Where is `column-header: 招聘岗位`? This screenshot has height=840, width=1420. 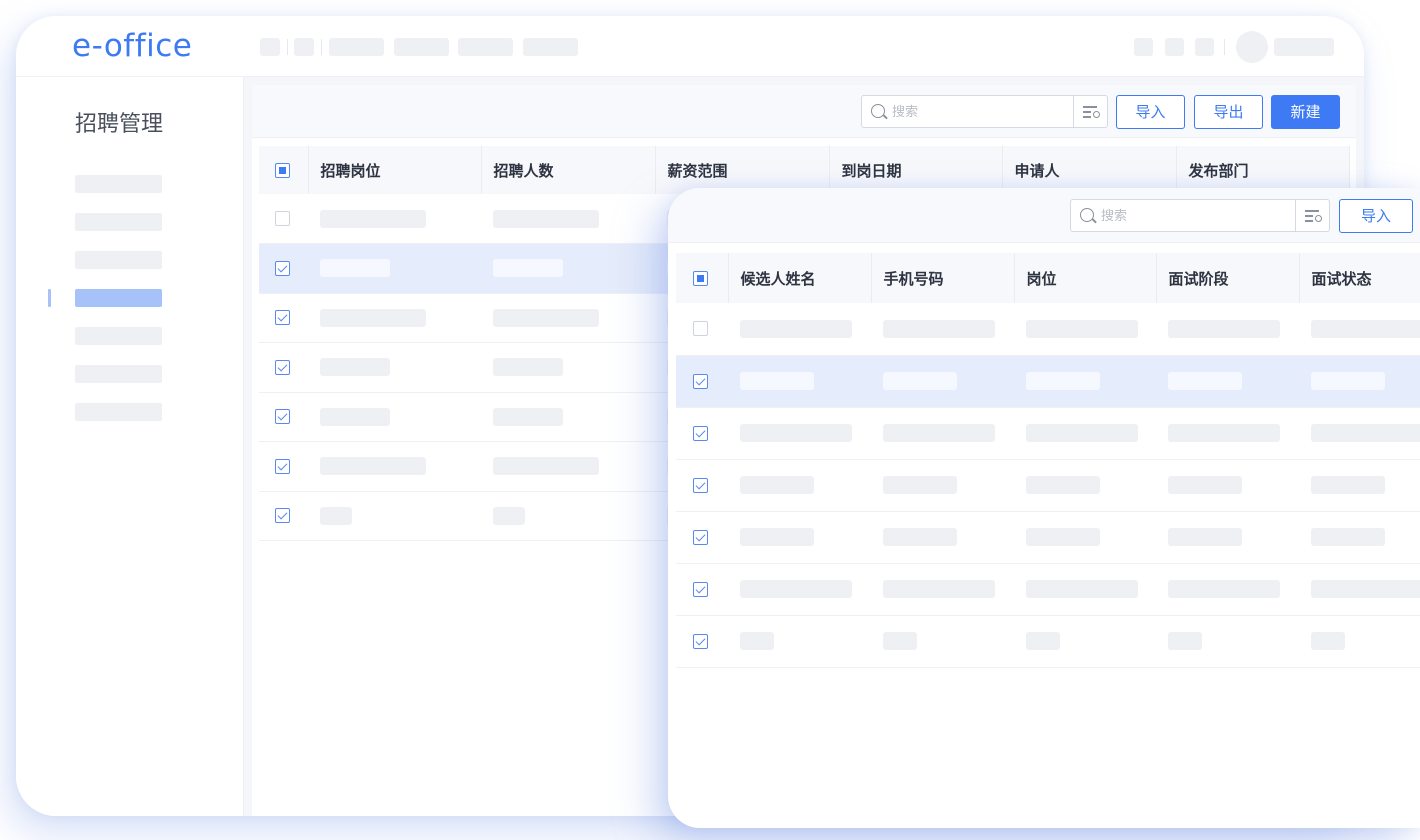 column-header: 招聘岗位 is located at coordinates (395, 170).